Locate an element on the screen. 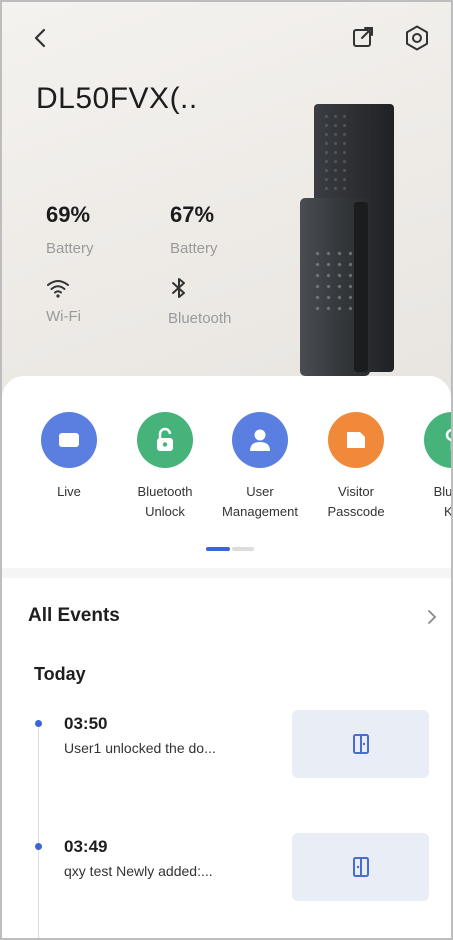 The width and height of the screenshot is (453, 940). lock-illustration-handle is located at coordinates (361, 287).